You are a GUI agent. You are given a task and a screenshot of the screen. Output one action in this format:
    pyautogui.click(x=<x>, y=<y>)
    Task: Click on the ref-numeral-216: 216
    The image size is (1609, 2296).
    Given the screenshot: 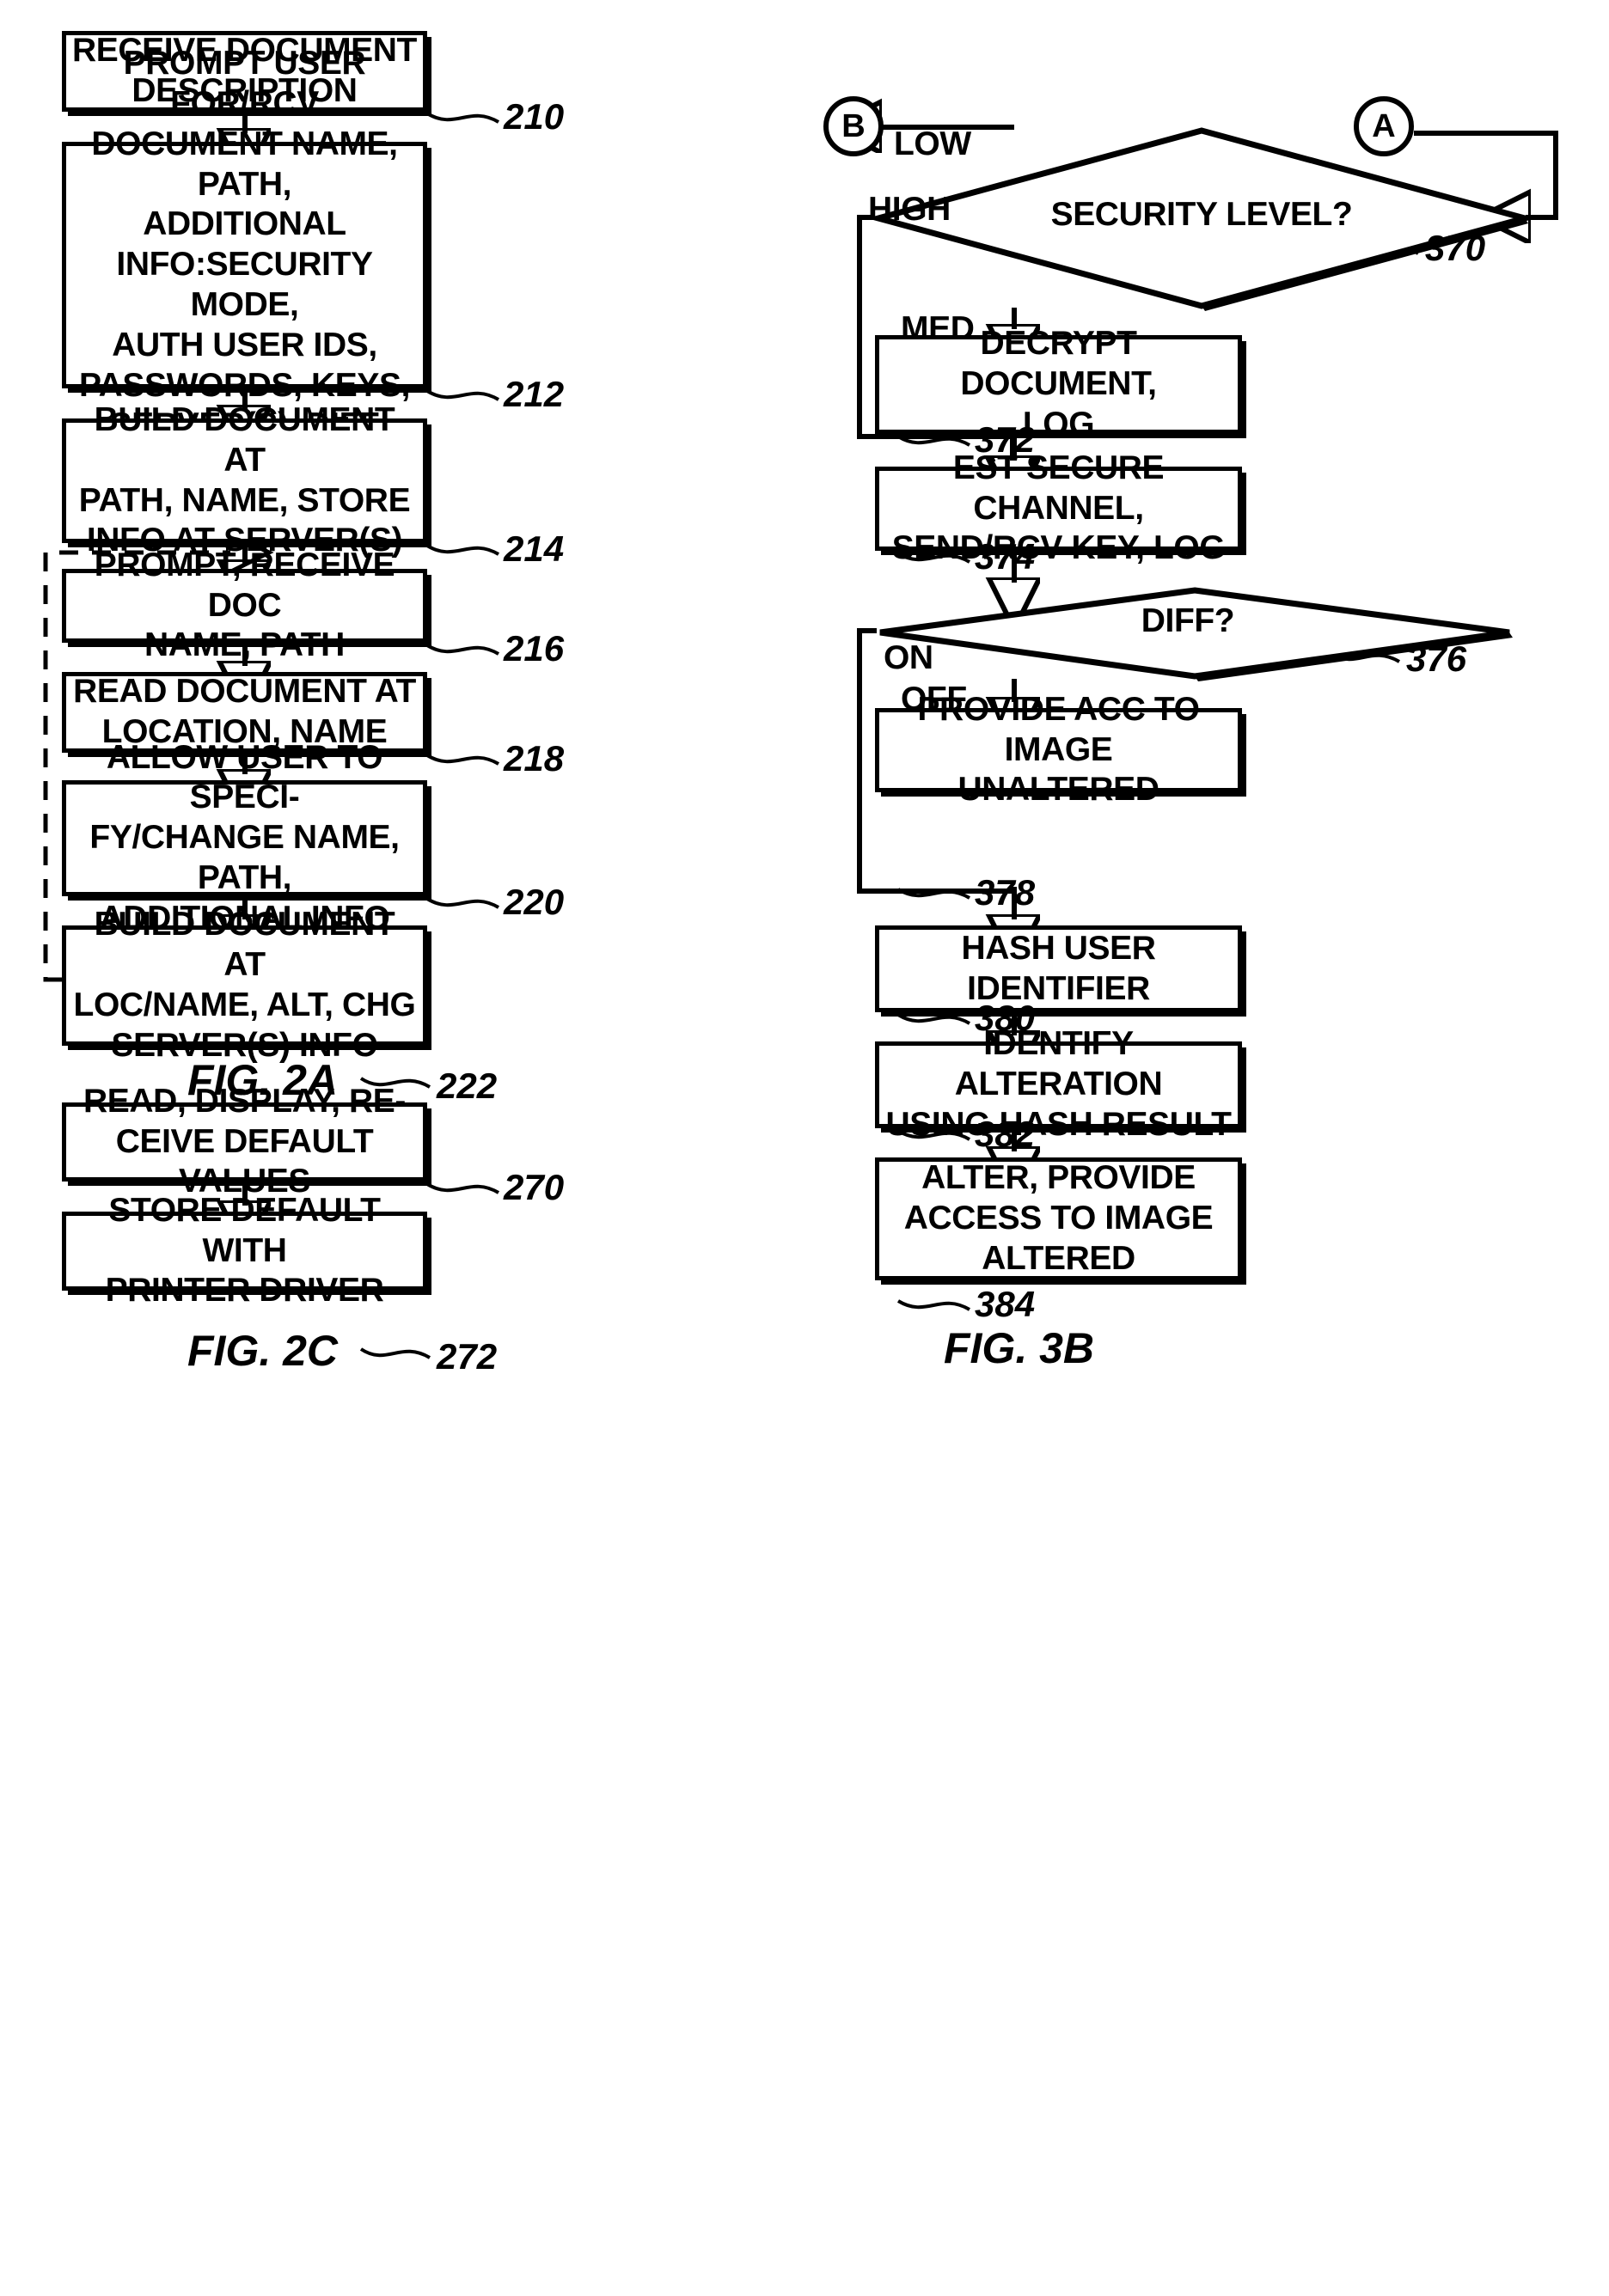 What is the action you would take?
    pyautogui.click(x=534, y=648)
    